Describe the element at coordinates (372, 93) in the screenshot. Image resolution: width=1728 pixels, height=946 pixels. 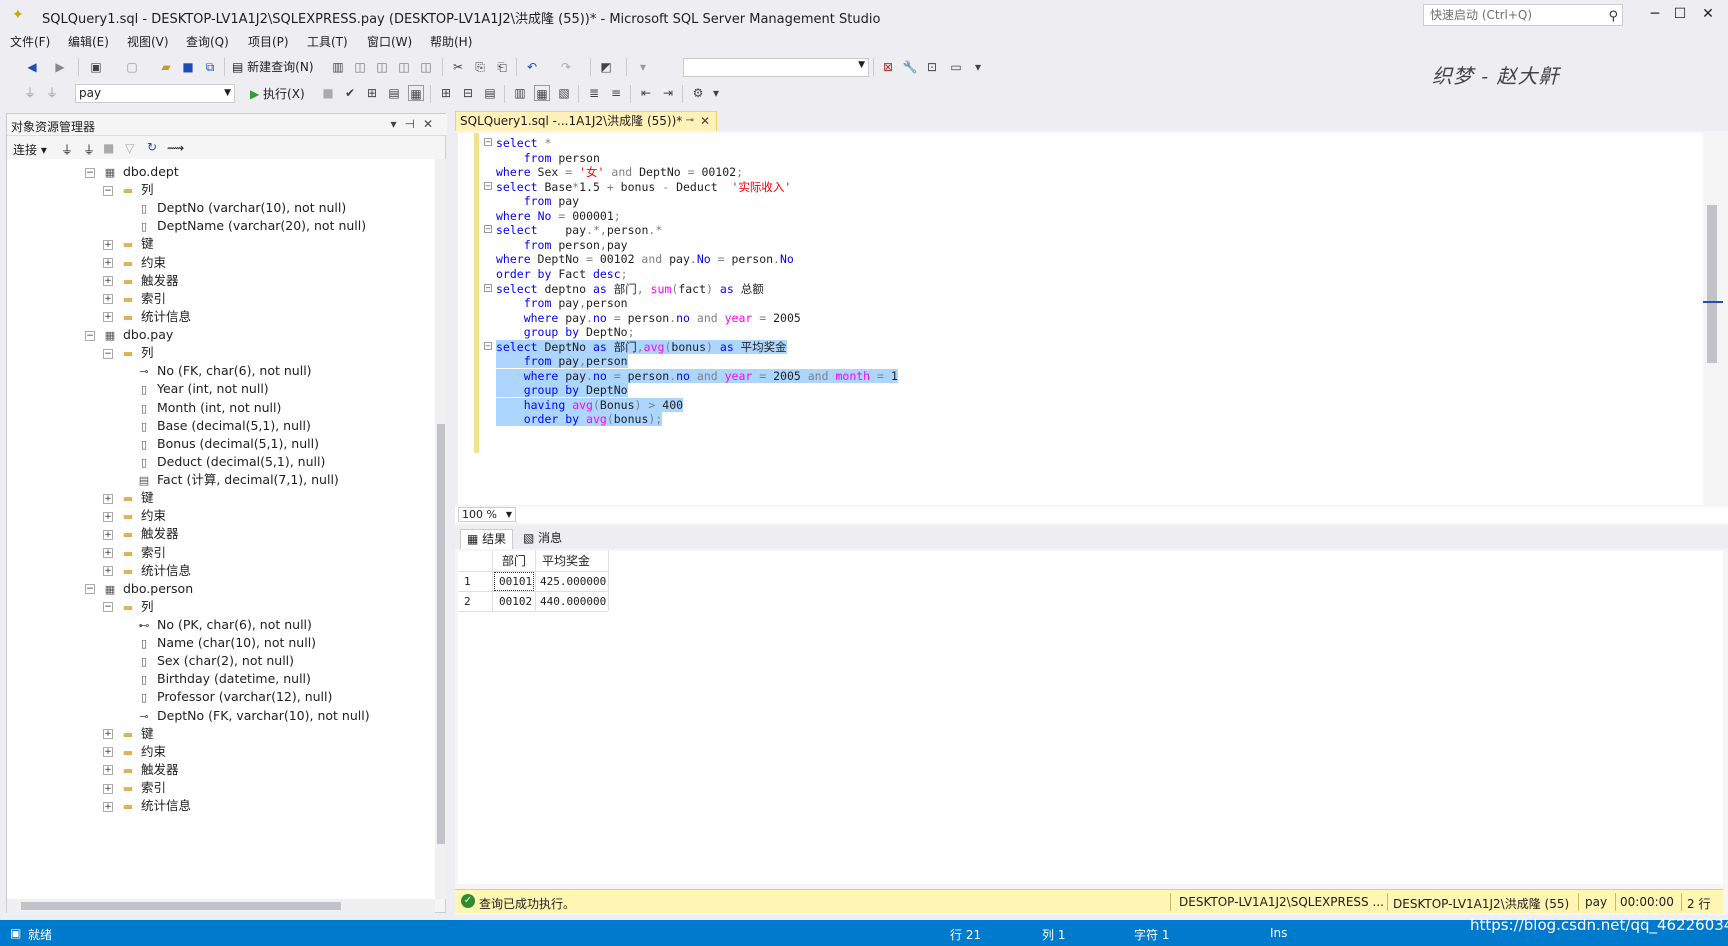
I see `estimated-plan-icon: ⊞` at that location.